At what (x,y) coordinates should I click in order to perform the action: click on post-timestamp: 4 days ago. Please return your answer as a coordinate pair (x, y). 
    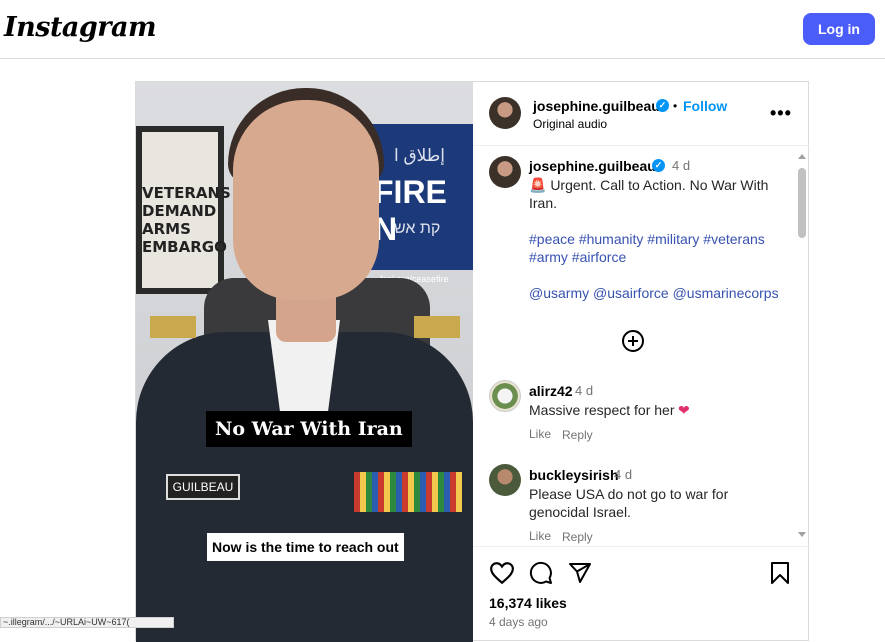
    Looking at the image, I should click on (518, 622).